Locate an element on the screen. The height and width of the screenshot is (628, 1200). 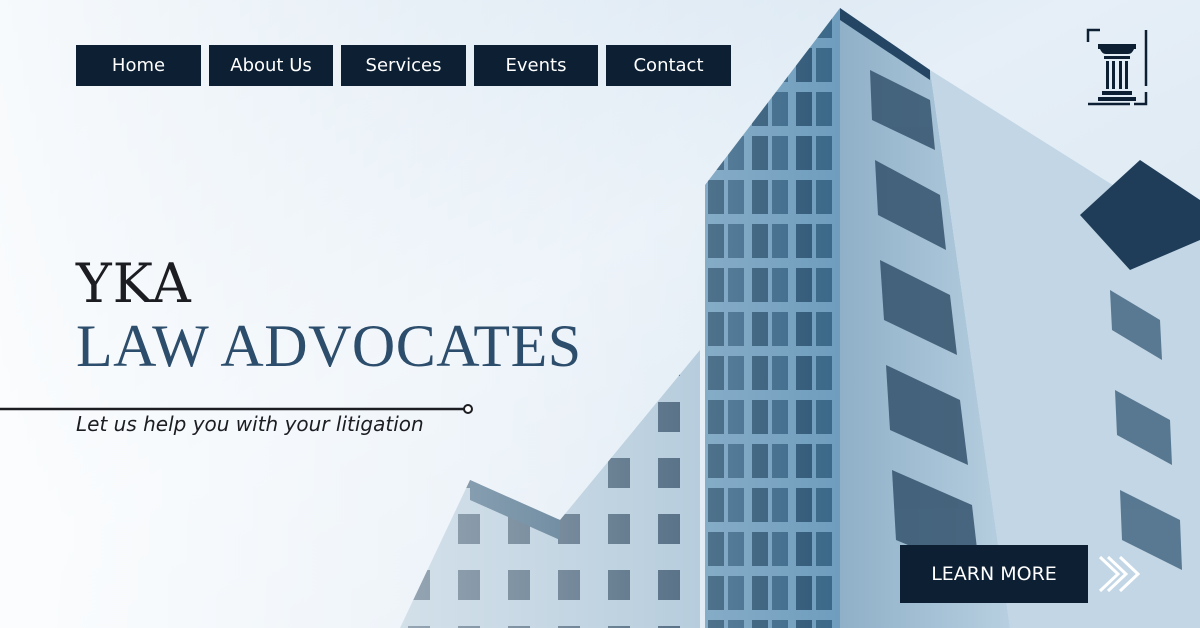
tagline: Let us help you with your litigation is located at coordinates (250, 424).